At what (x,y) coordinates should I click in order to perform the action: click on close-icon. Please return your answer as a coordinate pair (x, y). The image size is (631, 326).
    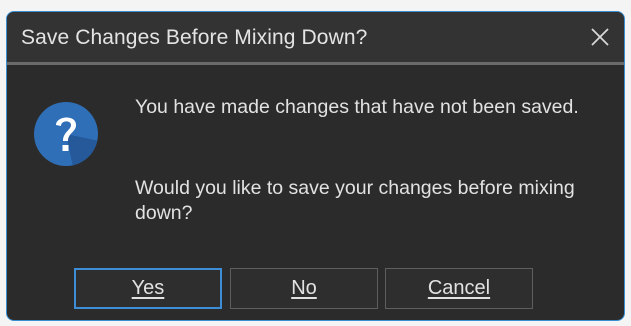
    Looking at the image, I should click on (600, 37).